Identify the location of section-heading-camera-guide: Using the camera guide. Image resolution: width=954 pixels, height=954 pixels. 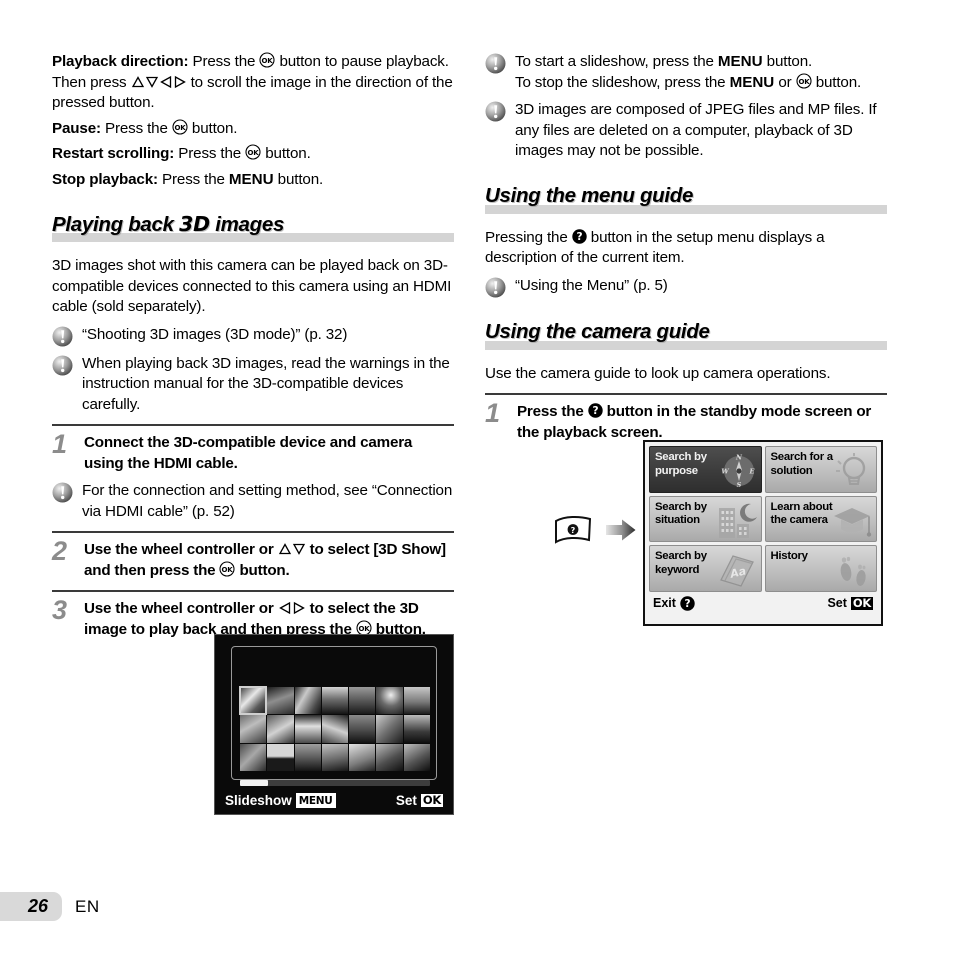
(686, 335).